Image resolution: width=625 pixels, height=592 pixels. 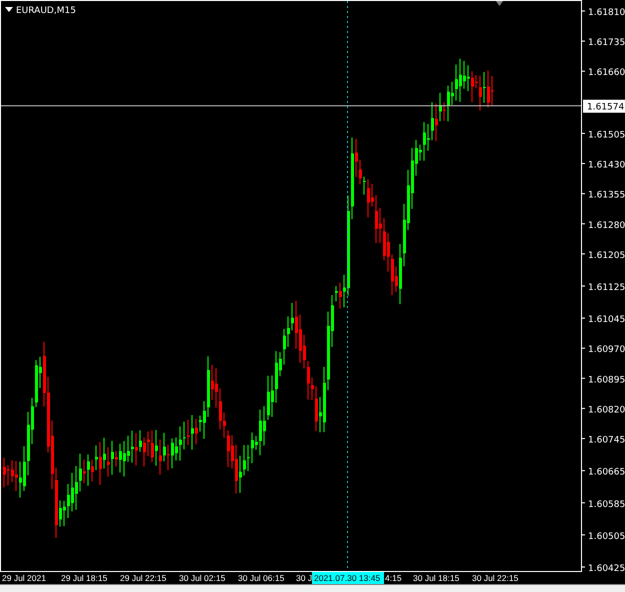 I want to click on price-label: 1.60425, so click(x=606, y=569).